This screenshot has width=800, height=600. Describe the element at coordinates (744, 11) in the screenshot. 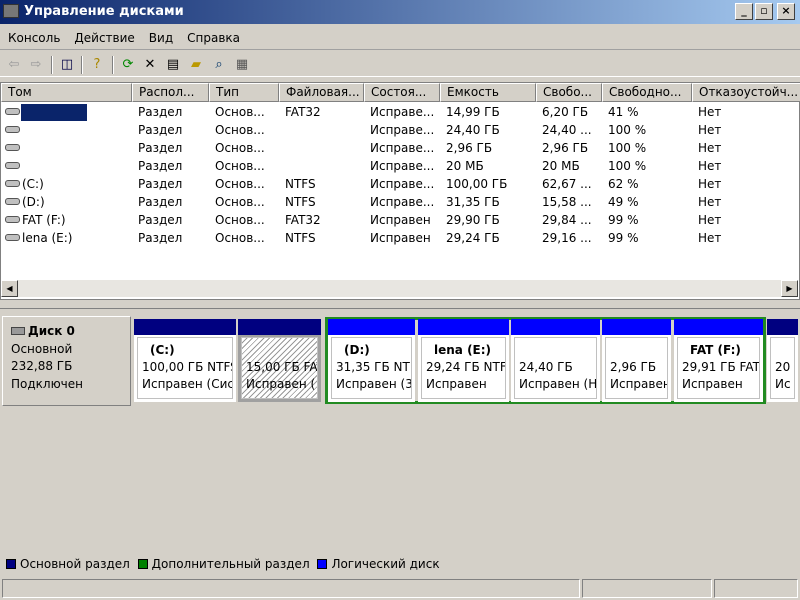

I see `minimize-button: _` at that location.